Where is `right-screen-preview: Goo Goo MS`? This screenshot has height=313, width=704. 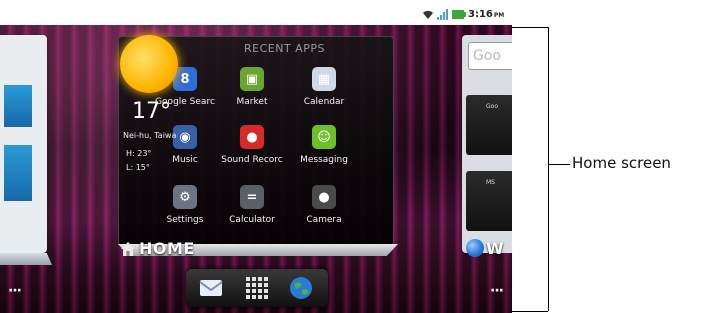
right-screen-preview: Goo Goo MS is located at coordinates (487, 144).